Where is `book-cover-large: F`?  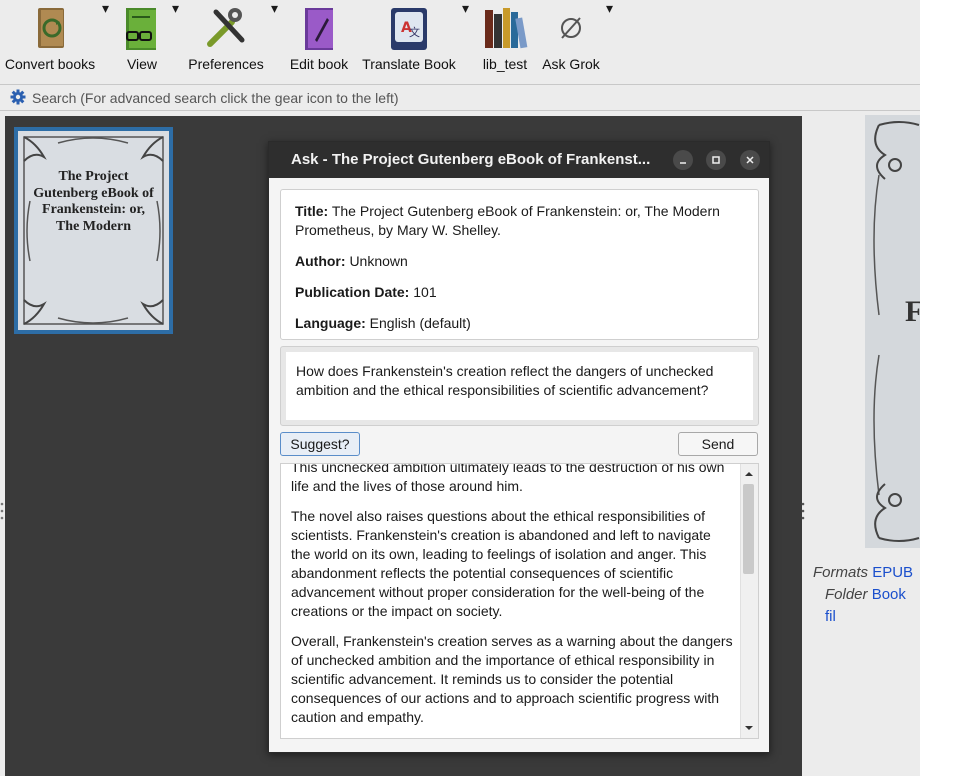
book-cover-large: F is located at coordinates (892, 331).